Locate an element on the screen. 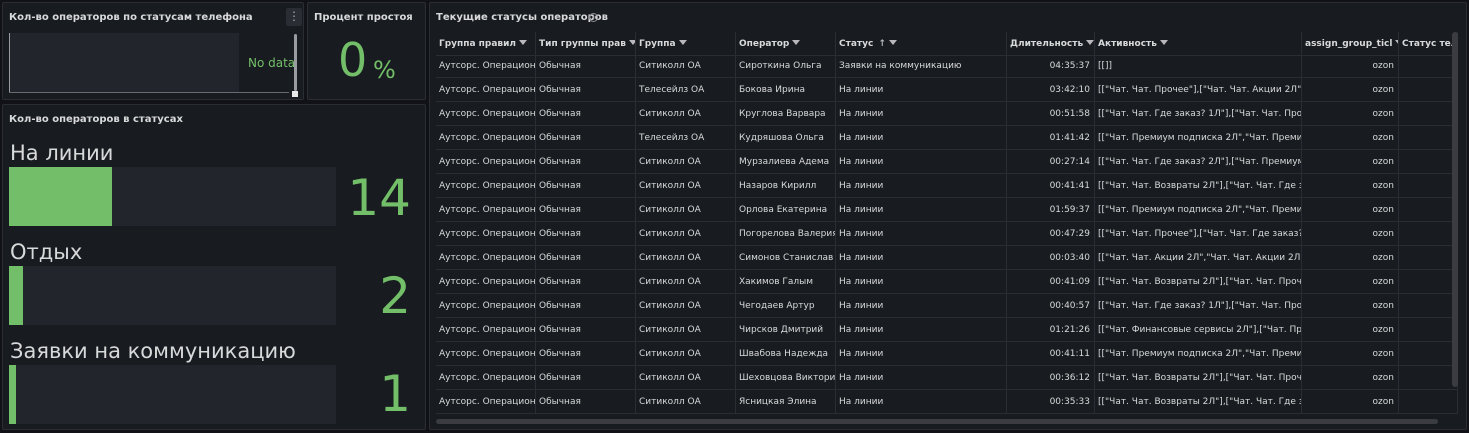 This screenshot has height=433, width=1469. bar-gauge-fill is located at coordinates (16, 295).